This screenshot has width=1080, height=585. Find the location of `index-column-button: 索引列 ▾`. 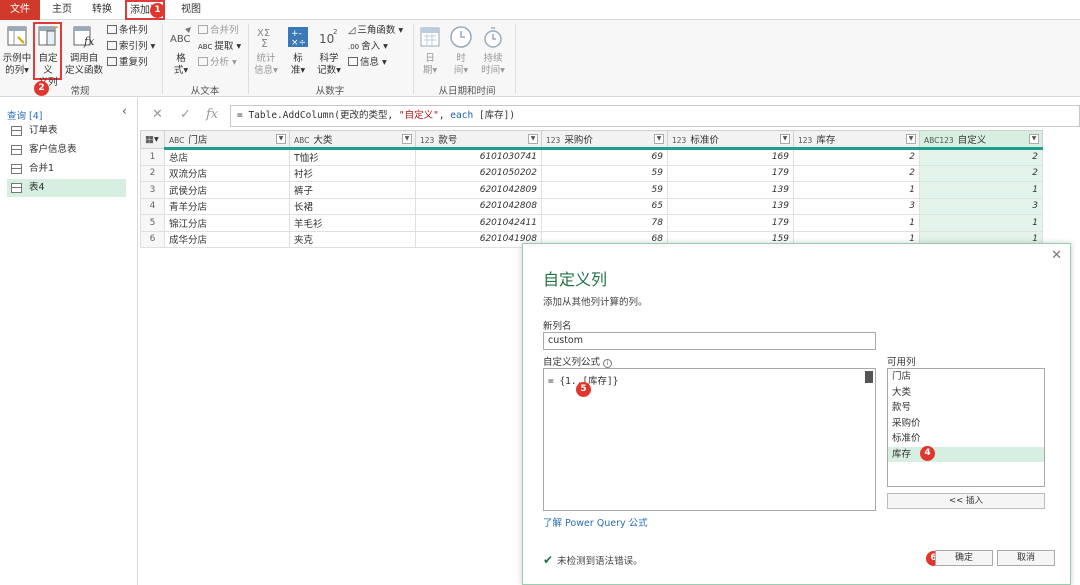

index-column-button: 索引列 ▾ is located at coordinates (131, 46).